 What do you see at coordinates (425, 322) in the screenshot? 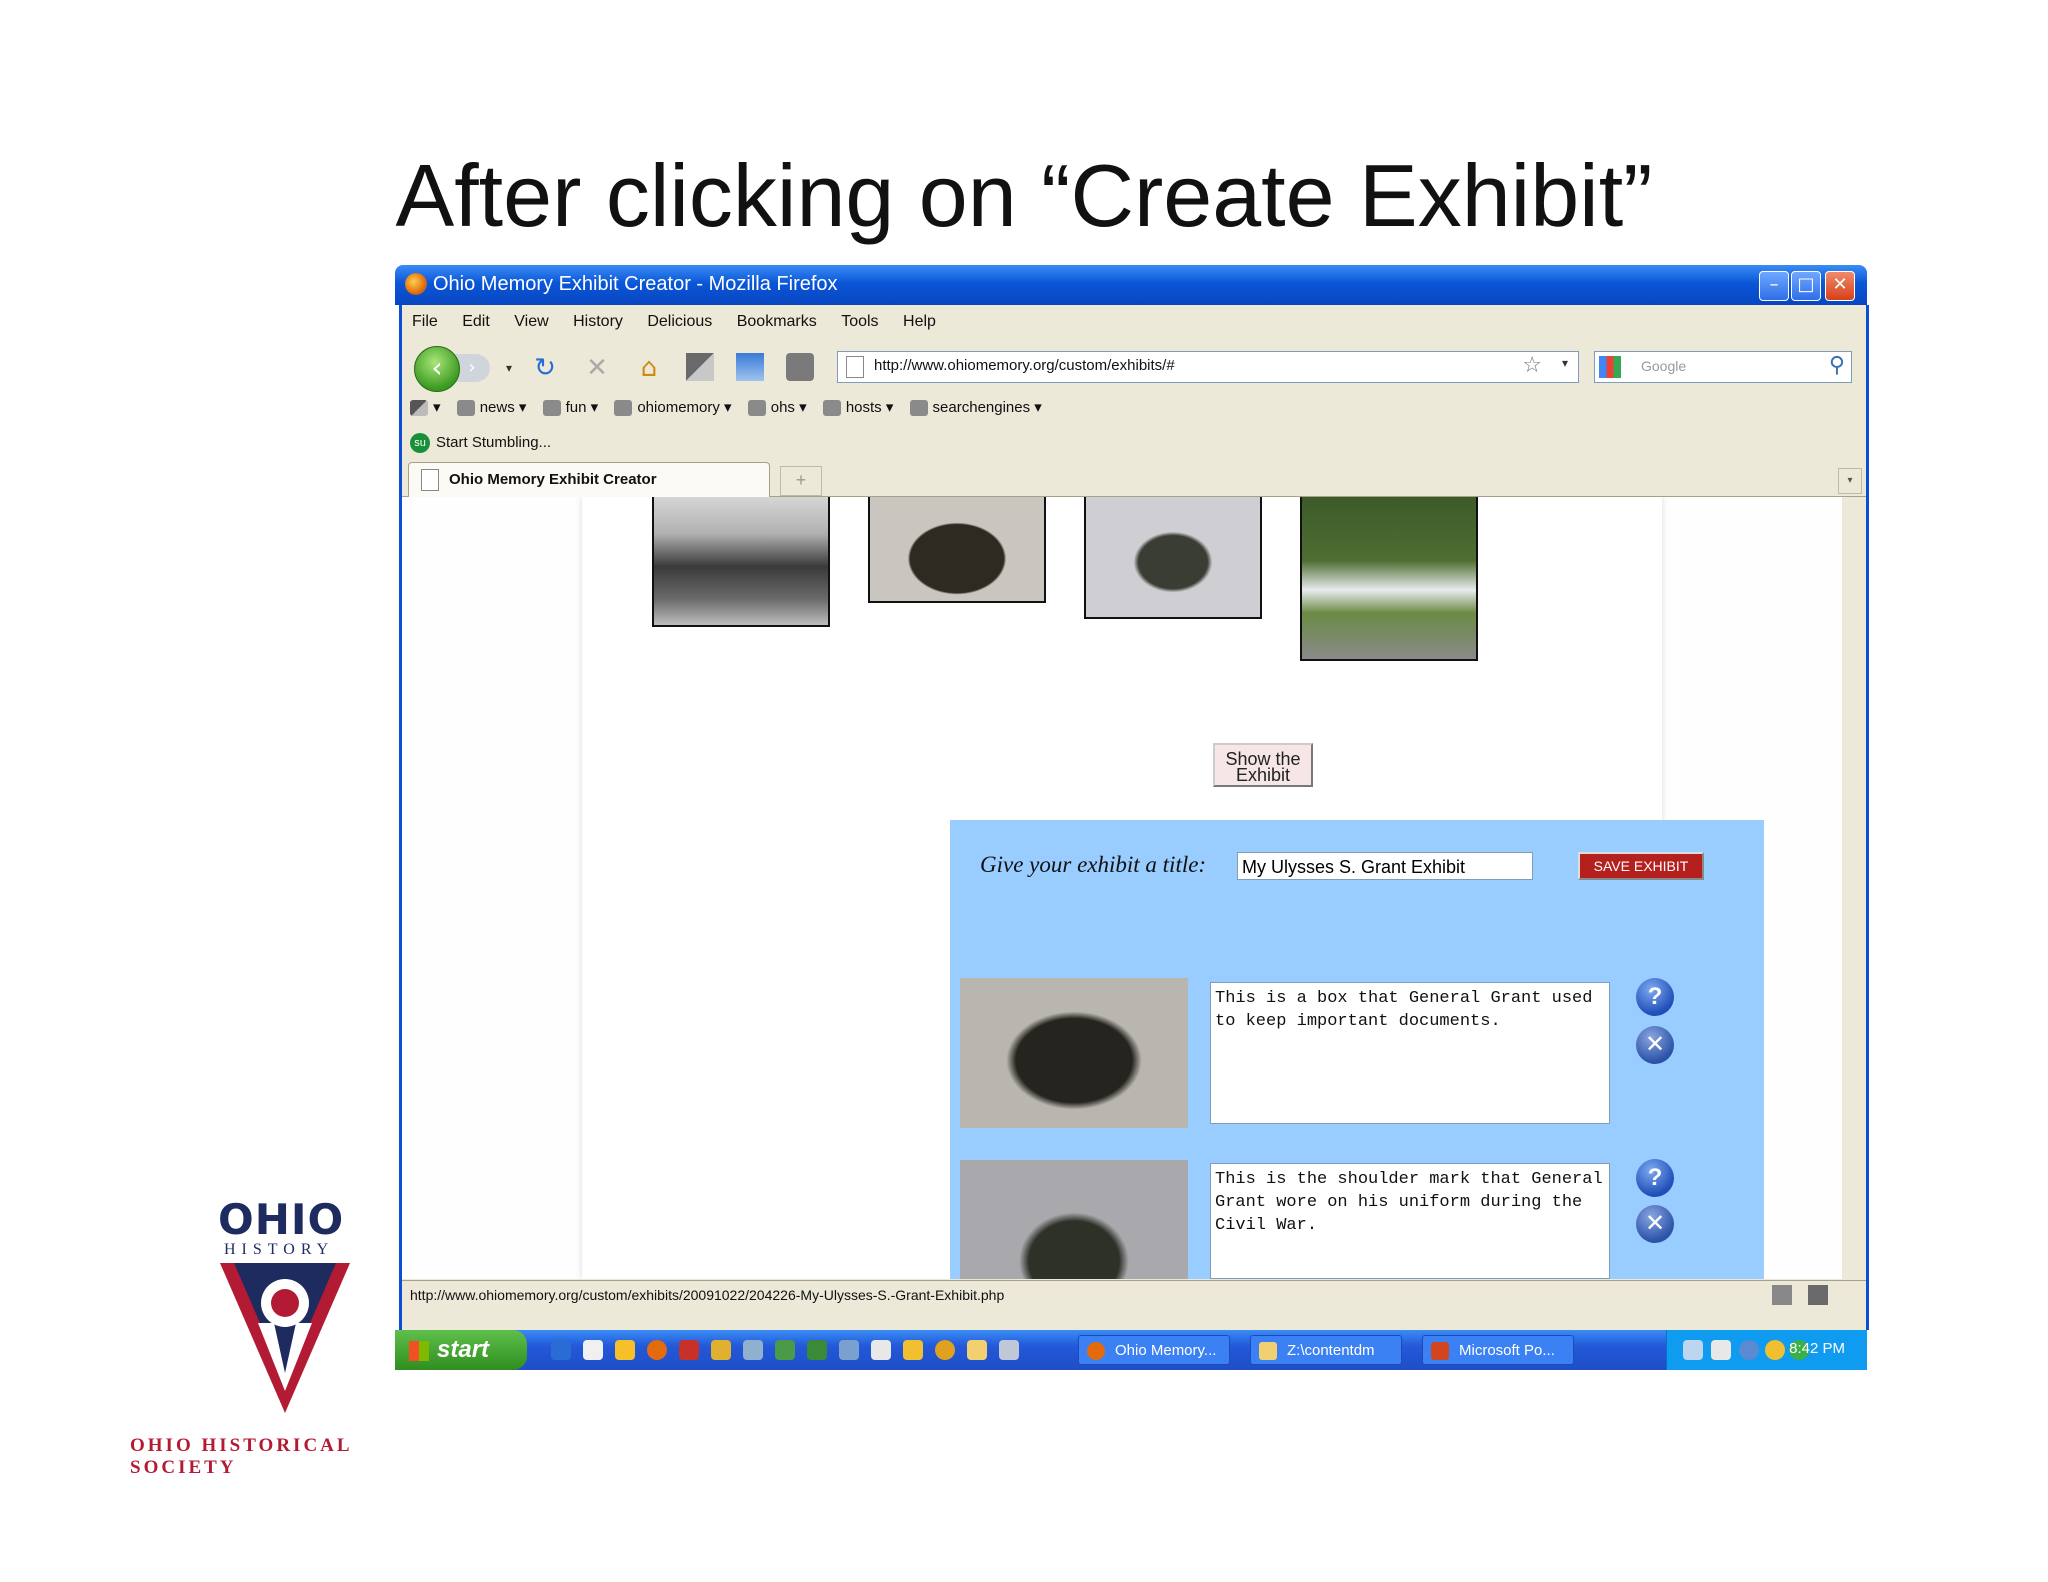
I see `menu-file: File` at bounding box center [425, 322].